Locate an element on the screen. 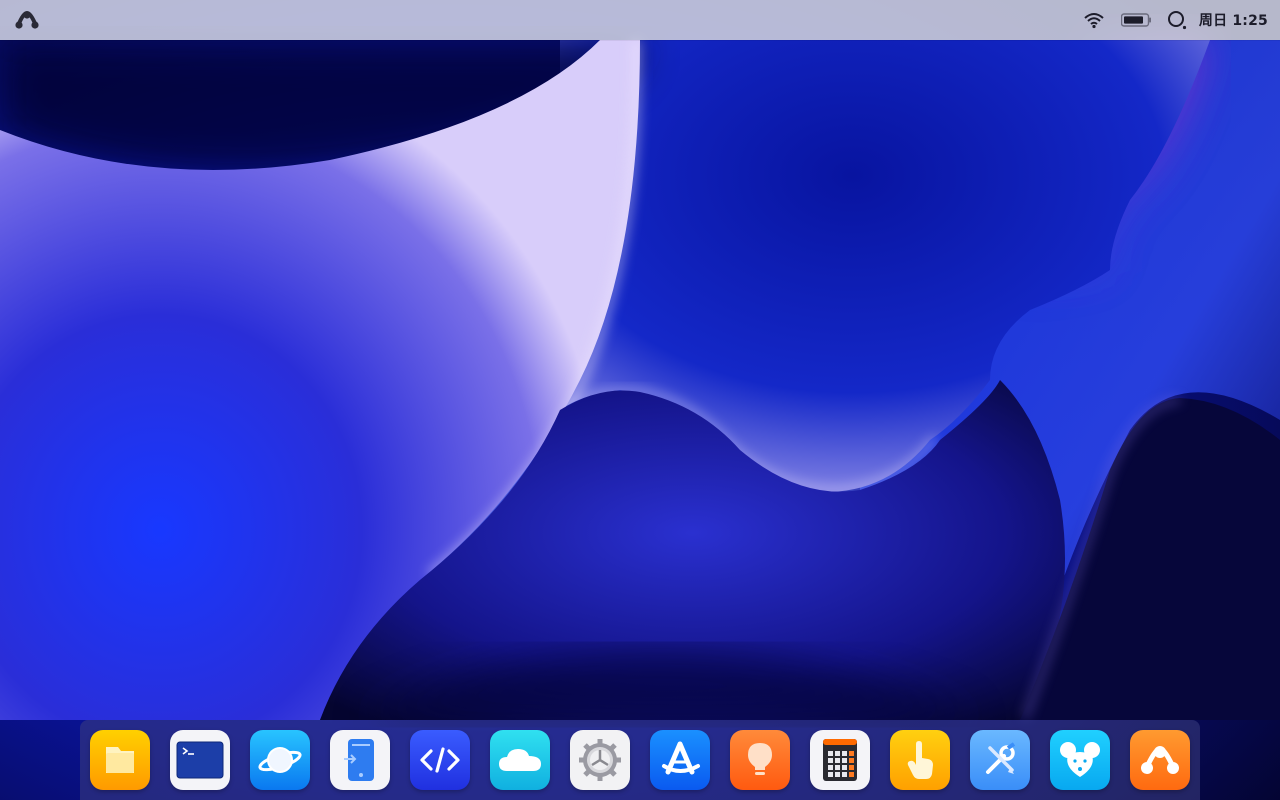  file-manager-icon is located at coordinates (120, 760).